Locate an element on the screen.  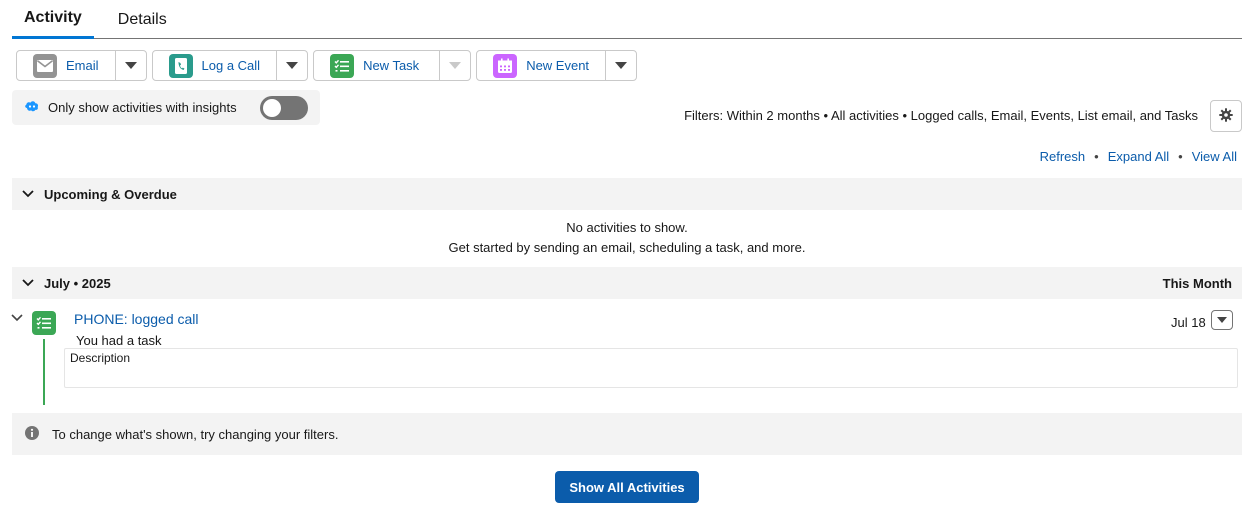
activity-actions-menu-button is located at coordinates (1222, 320).